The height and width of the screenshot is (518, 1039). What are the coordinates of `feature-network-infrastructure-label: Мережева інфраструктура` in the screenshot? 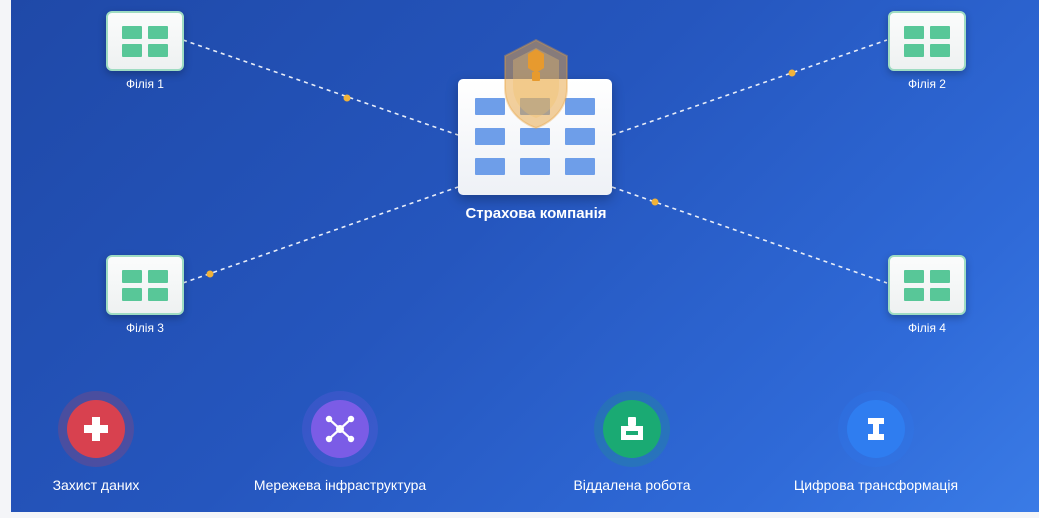 It's located at (340, 485).